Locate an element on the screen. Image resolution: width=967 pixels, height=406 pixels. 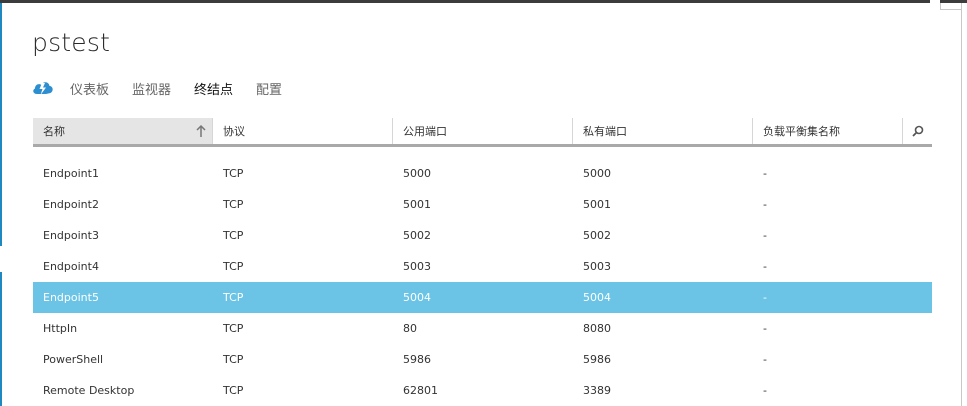
cell-name: PowerShell is located at coordinates (73, 359).